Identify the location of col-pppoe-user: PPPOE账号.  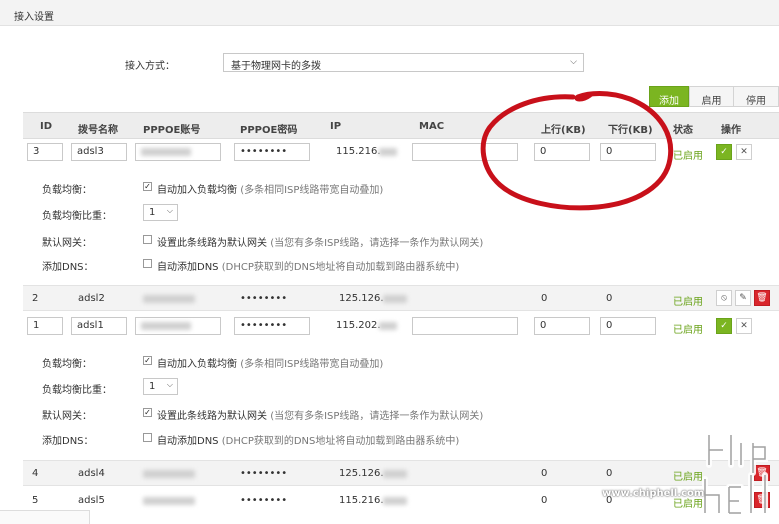
(172, 130).